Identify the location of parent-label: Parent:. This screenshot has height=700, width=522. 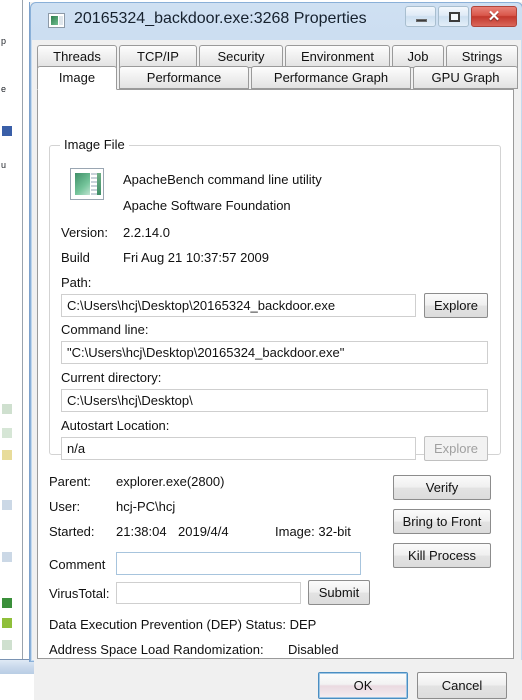
(70, 481).